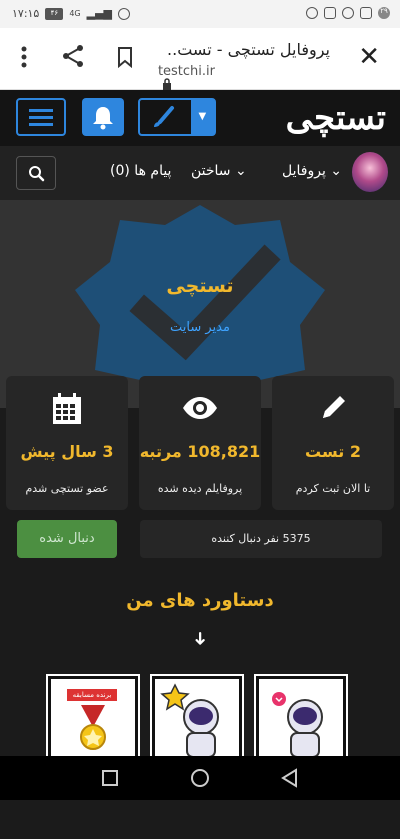 This screenshot has width=400, height=839. What do you see at coordinates (366, 13) in the screenshot?
I see `photo-icon` at bounding box center [366, 13].